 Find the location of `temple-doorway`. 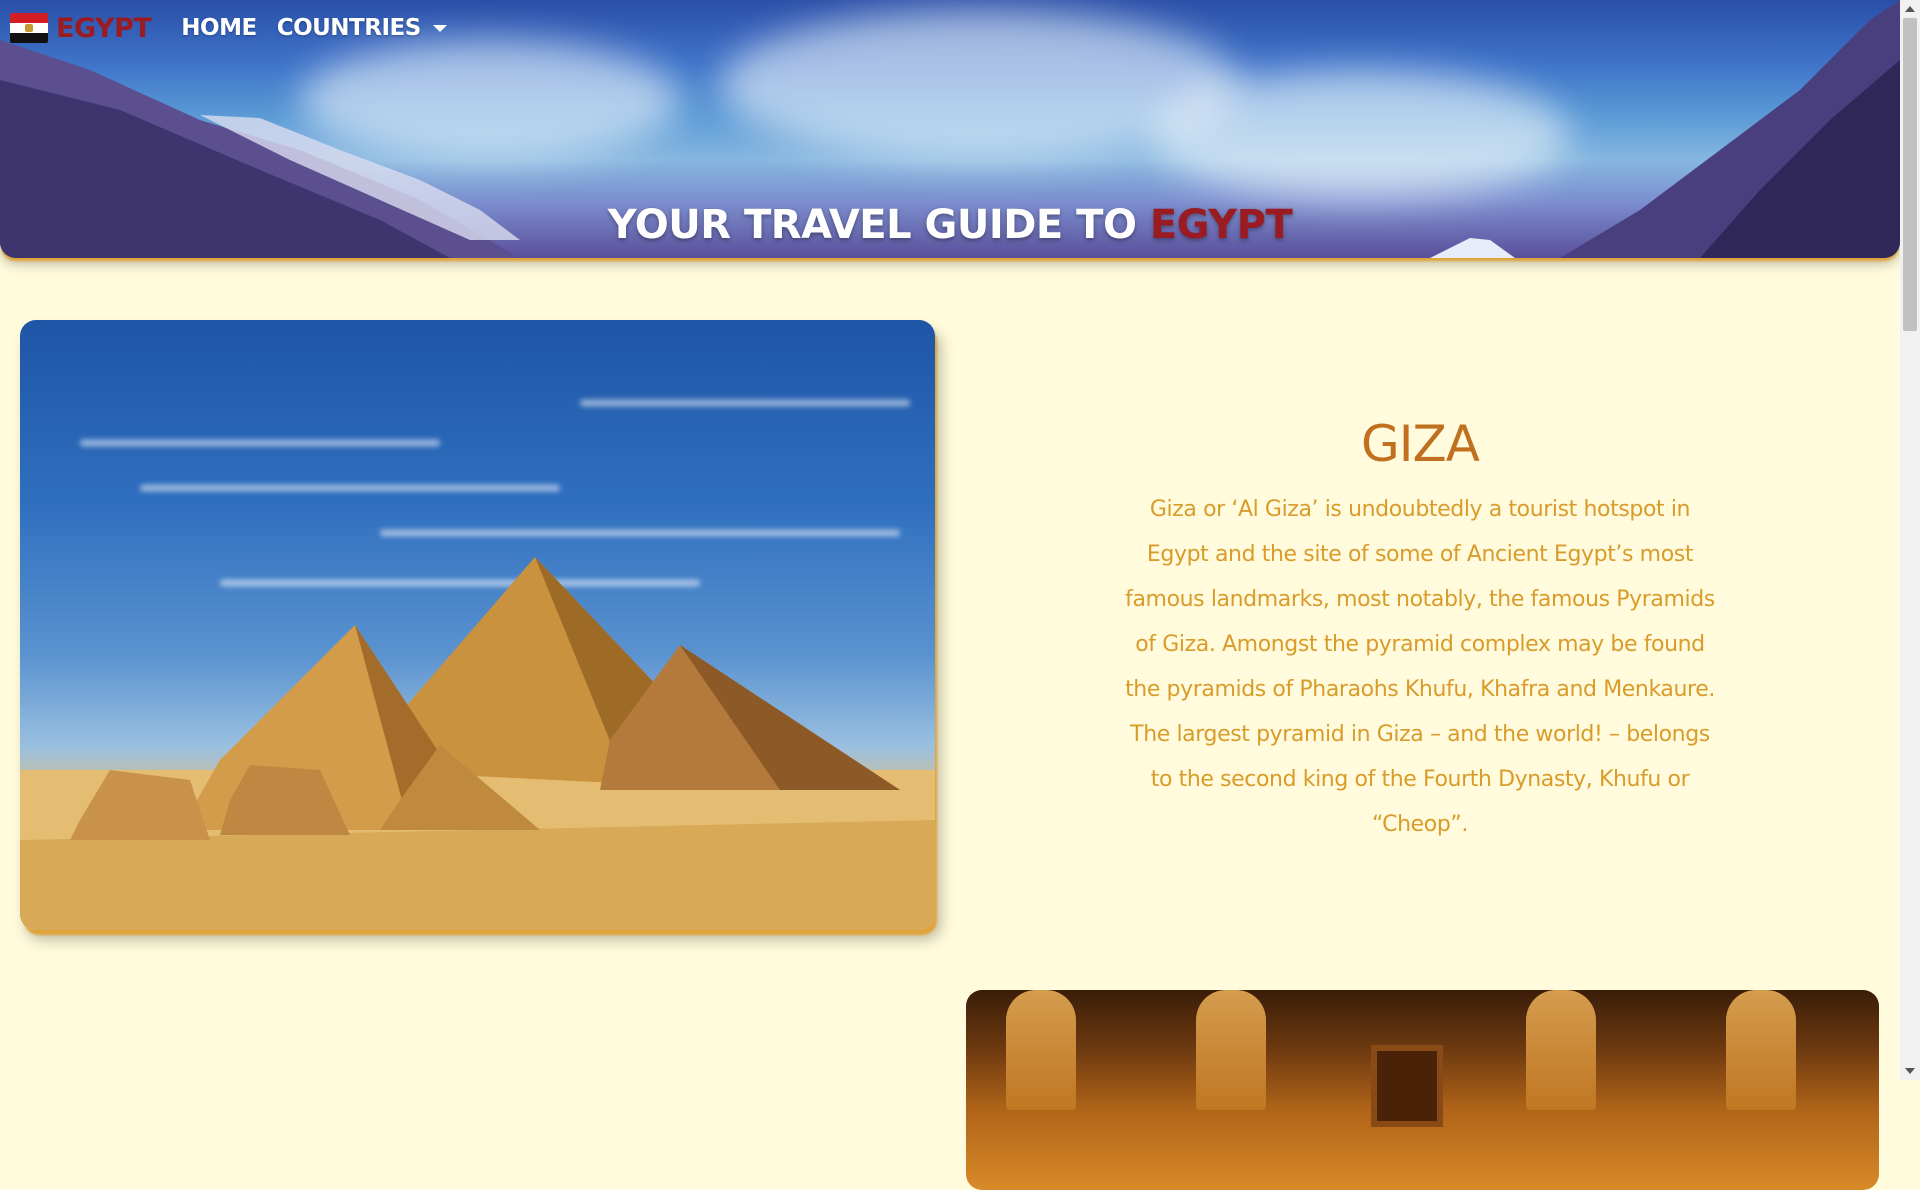

temple-doorway is located at coordinates (1407, 1086).